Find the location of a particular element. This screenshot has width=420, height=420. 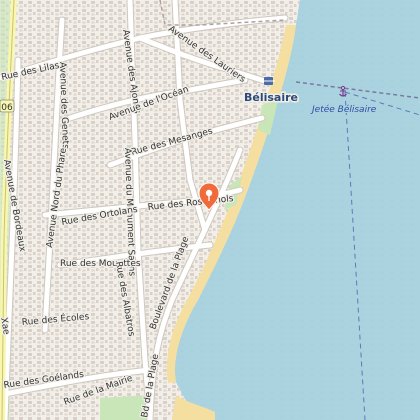

label-cut: Xae is located at coordinates (5, 326).